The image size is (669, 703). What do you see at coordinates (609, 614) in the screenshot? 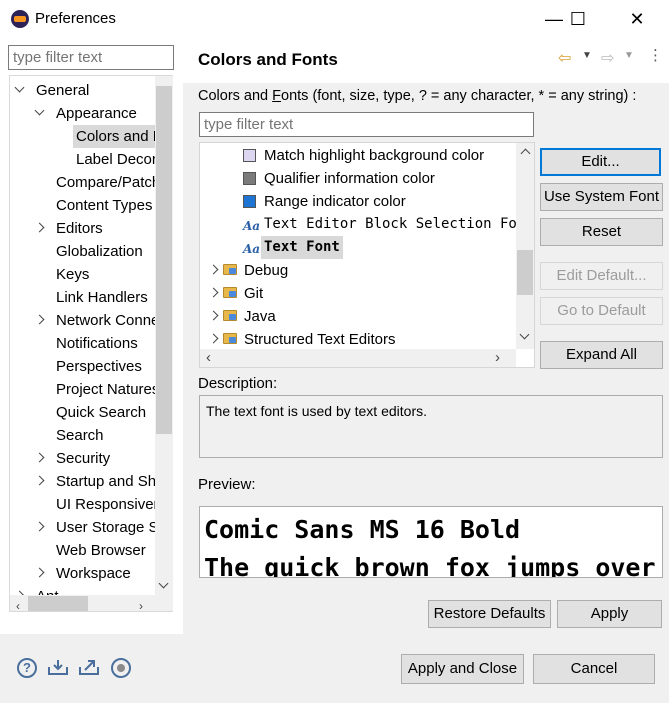
I see `apply-button: Apply` at bounding box center [609, 614].